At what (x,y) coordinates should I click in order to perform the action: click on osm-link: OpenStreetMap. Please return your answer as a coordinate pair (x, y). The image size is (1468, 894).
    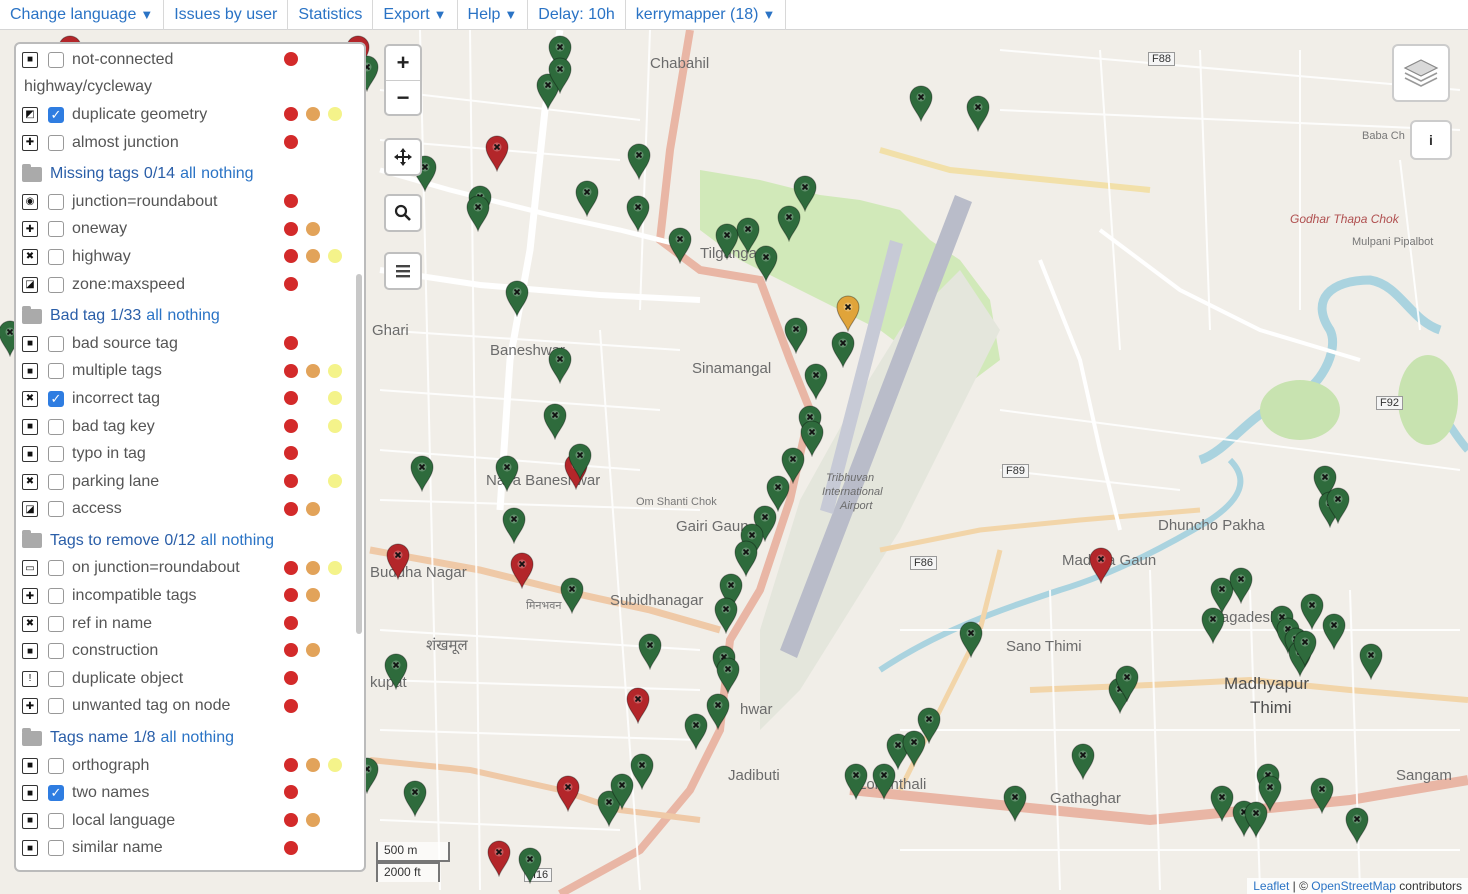
    Looking at the image, I should click on (1353, 886).